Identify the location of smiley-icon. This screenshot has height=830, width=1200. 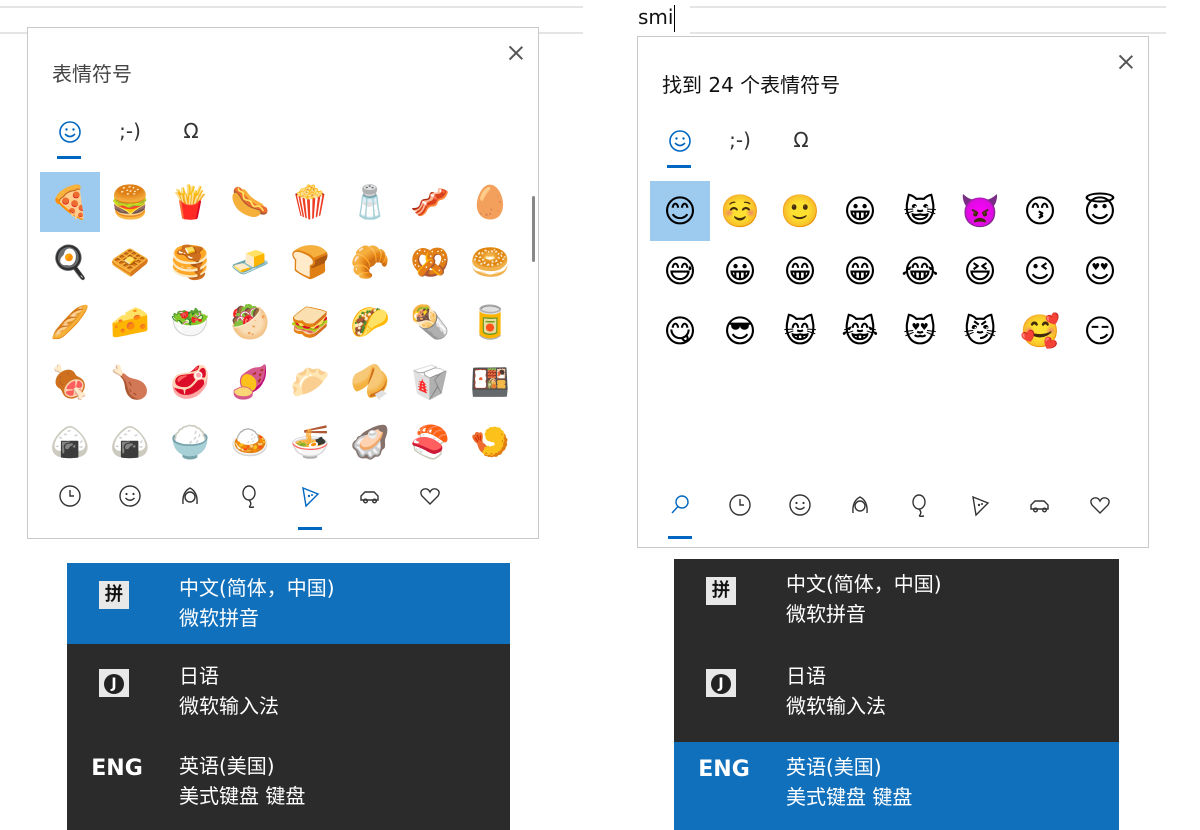
(800, 511).